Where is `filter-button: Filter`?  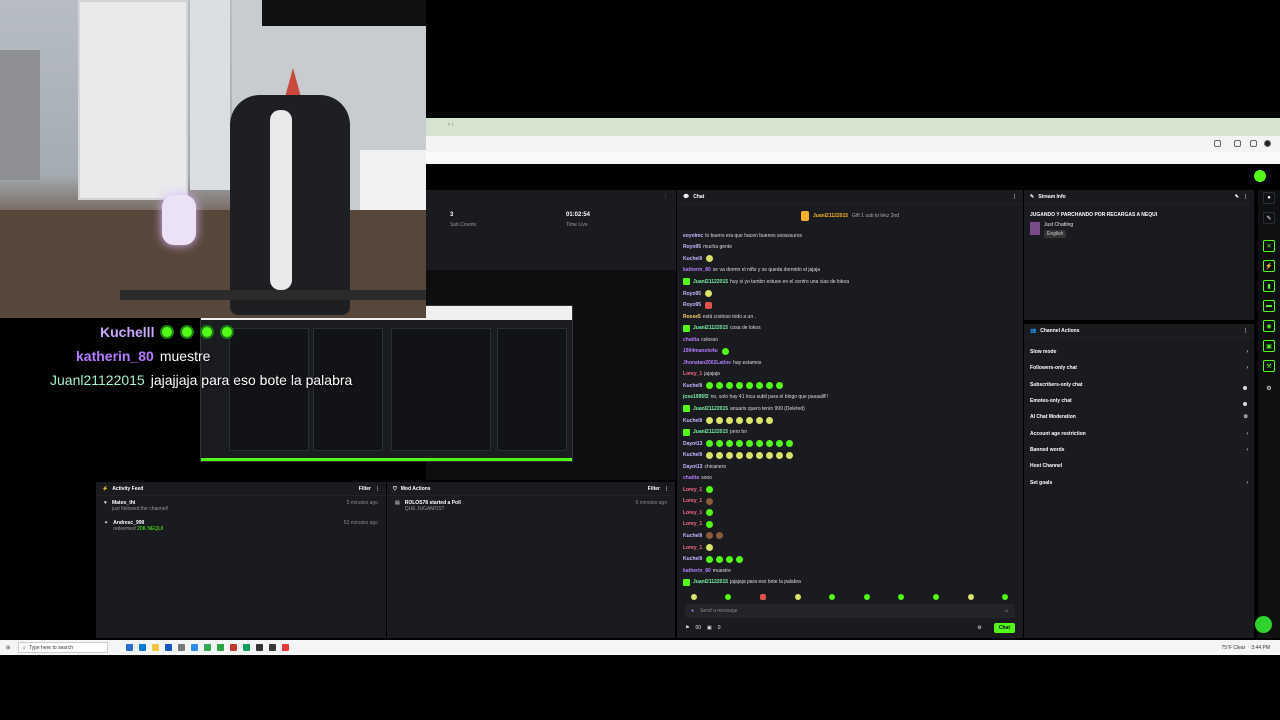 filter-button: Filter is located at coordinates (654, 489).